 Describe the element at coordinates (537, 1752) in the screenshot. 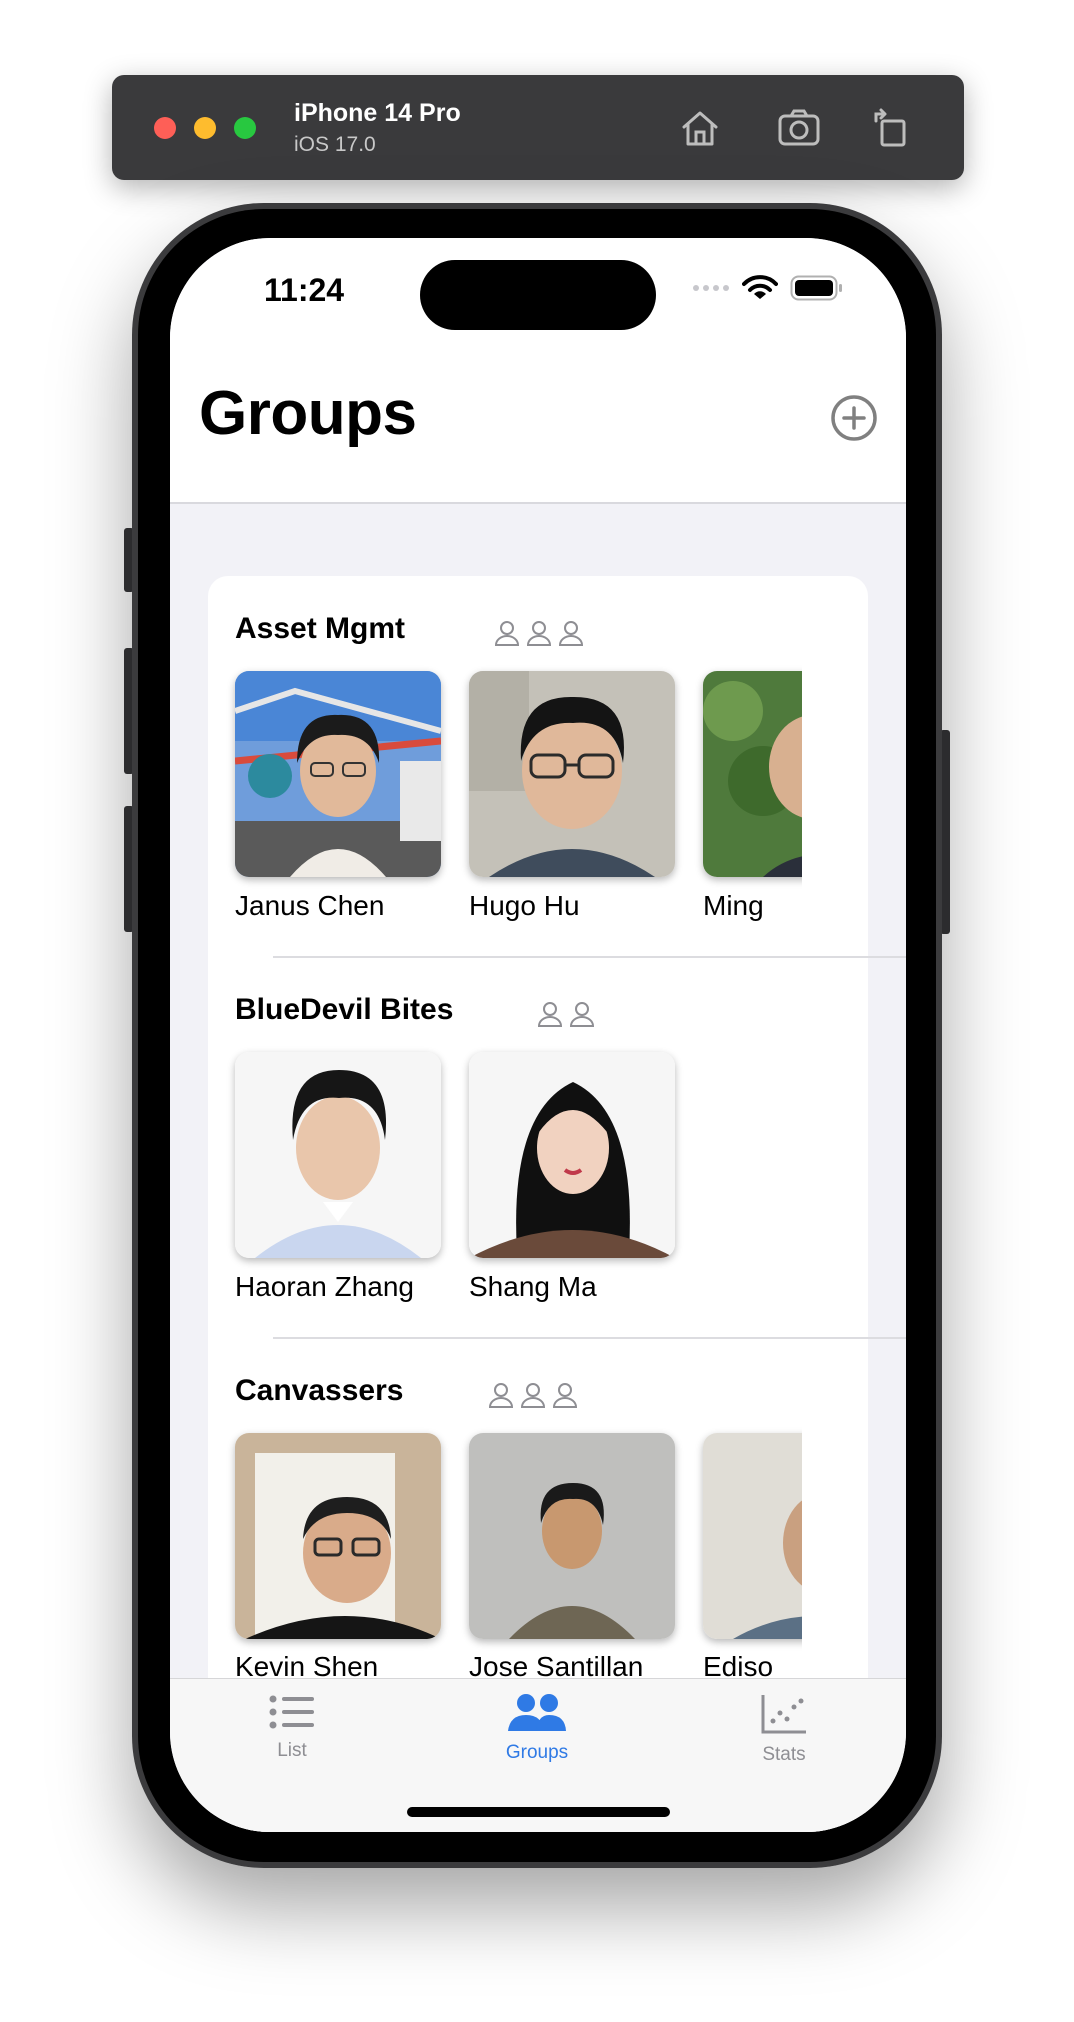

I see `tab-label: Groups` at that location.